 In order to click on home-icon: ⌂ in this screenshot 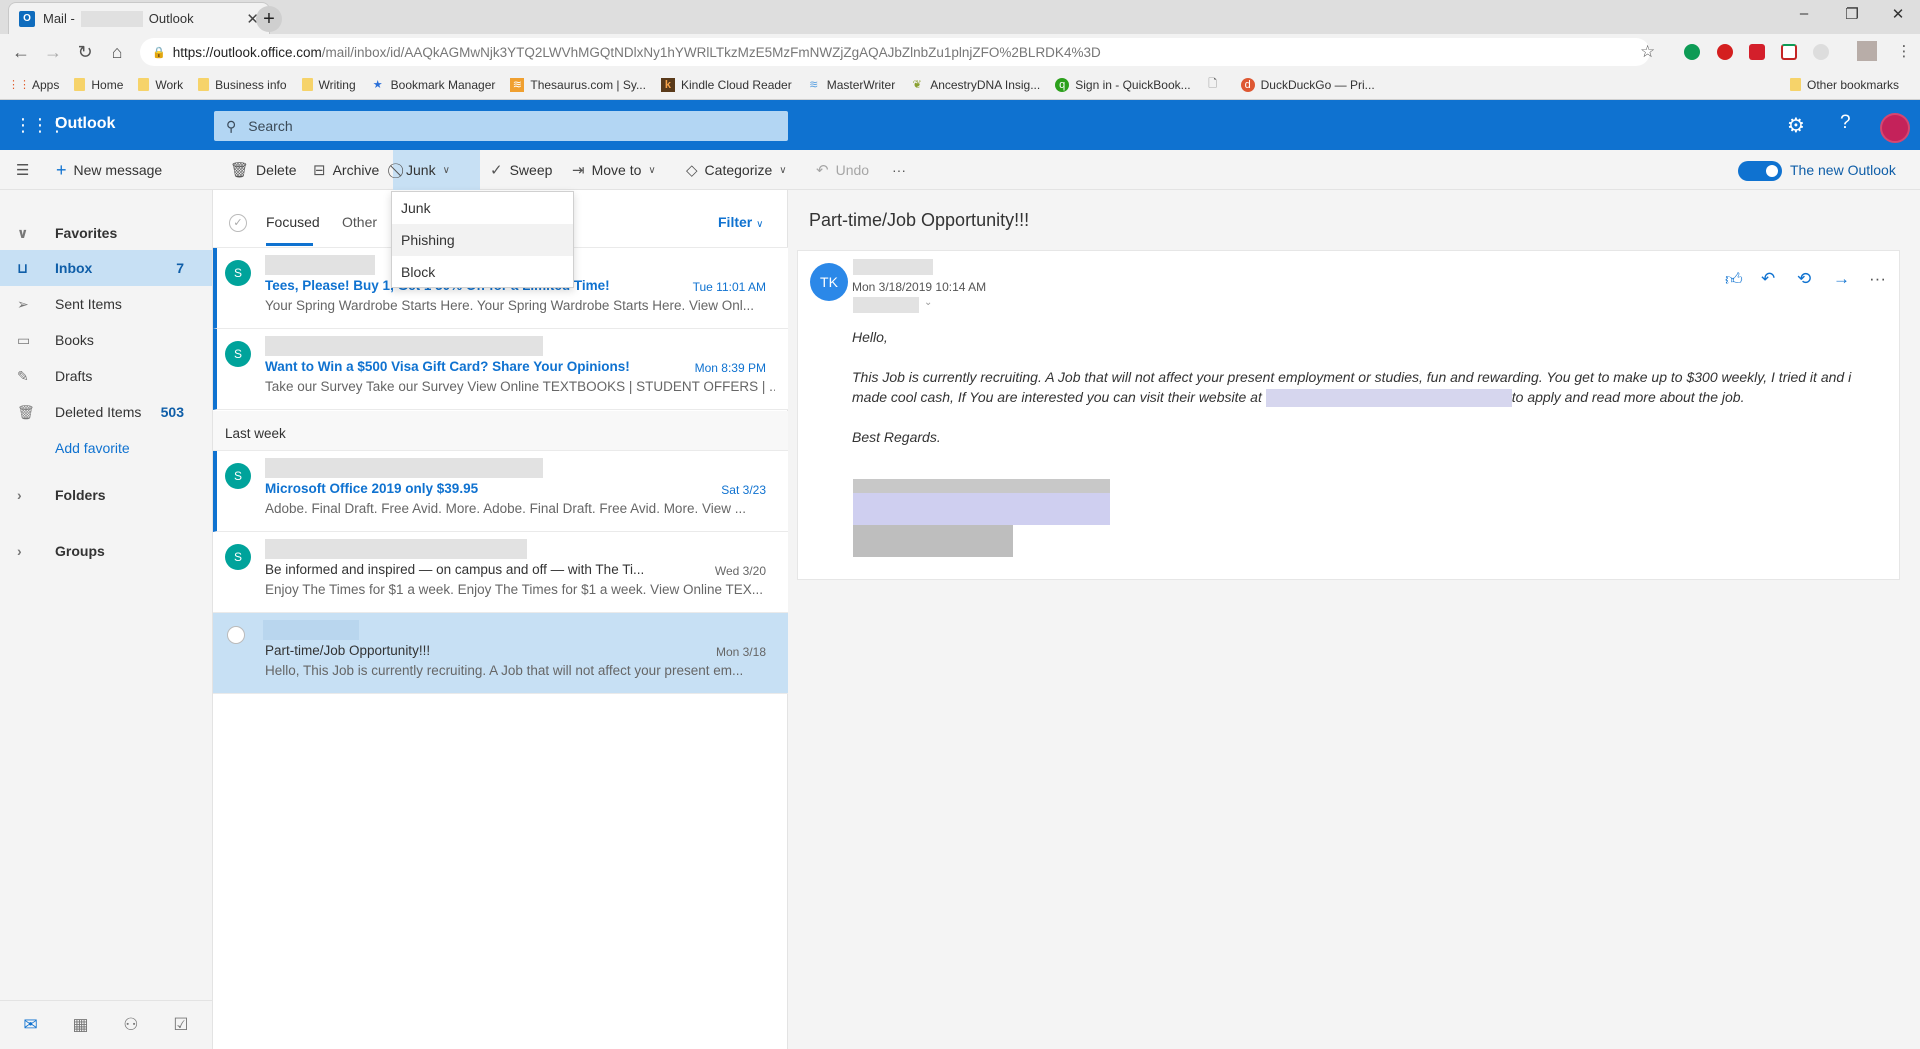, I will do `click(117, 52)`.